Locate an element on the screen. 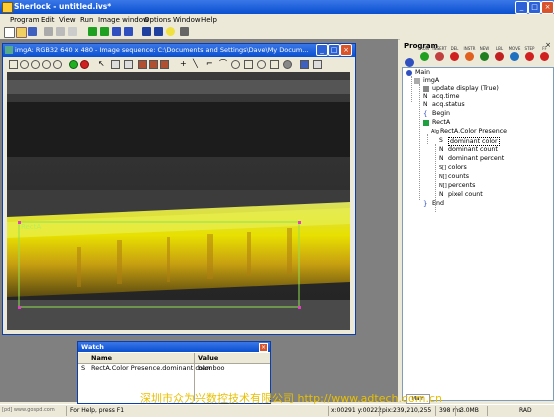 This screenshot has width=554, height=417. program-tool-insert: INSERT is located at coordinates (439, 53).